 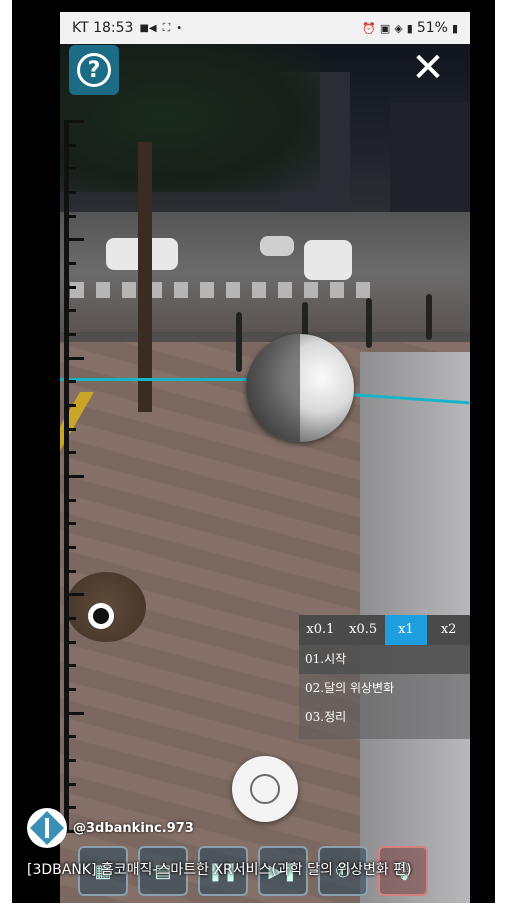 I want to click on close-button: ✕, so click(x=428, y=68).